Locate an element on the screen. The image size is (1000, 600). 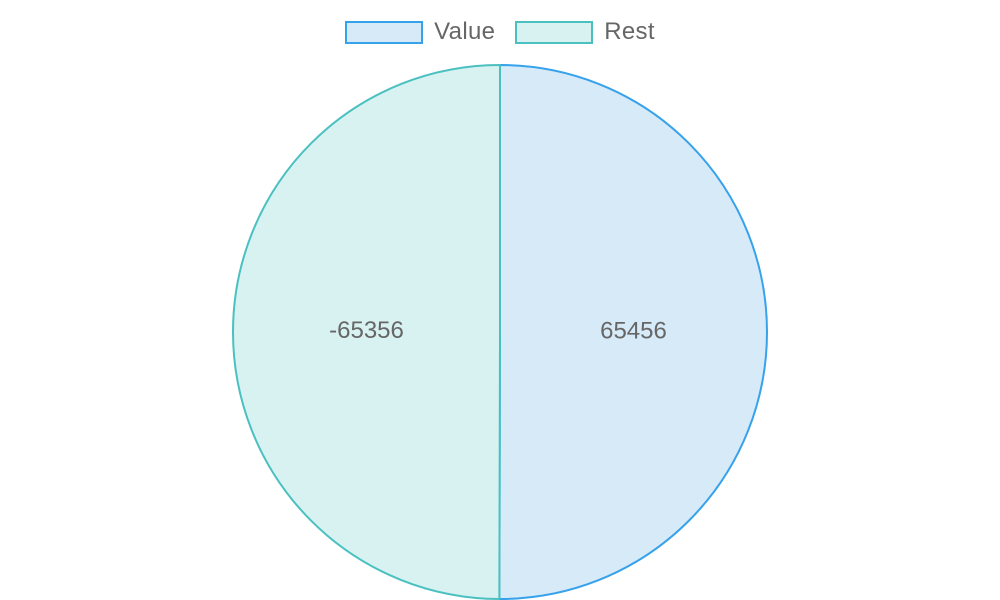
data-label-value: 65456 is located at coordinates (633, 331).